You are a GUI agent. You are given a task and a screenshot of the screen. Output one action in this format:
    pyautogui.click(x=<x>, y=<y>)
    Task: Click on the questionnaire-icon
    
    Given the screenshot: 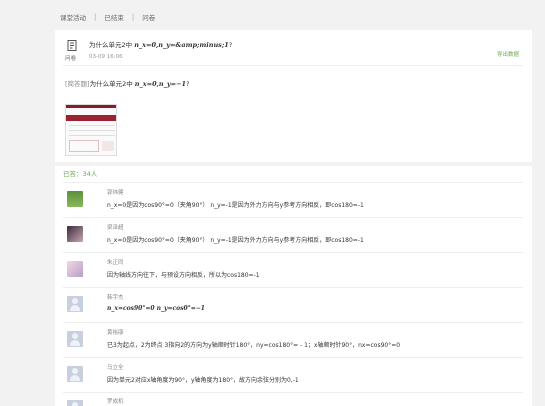 What is the action you would take?
    pyautogui.click(x=72, y=45)
    